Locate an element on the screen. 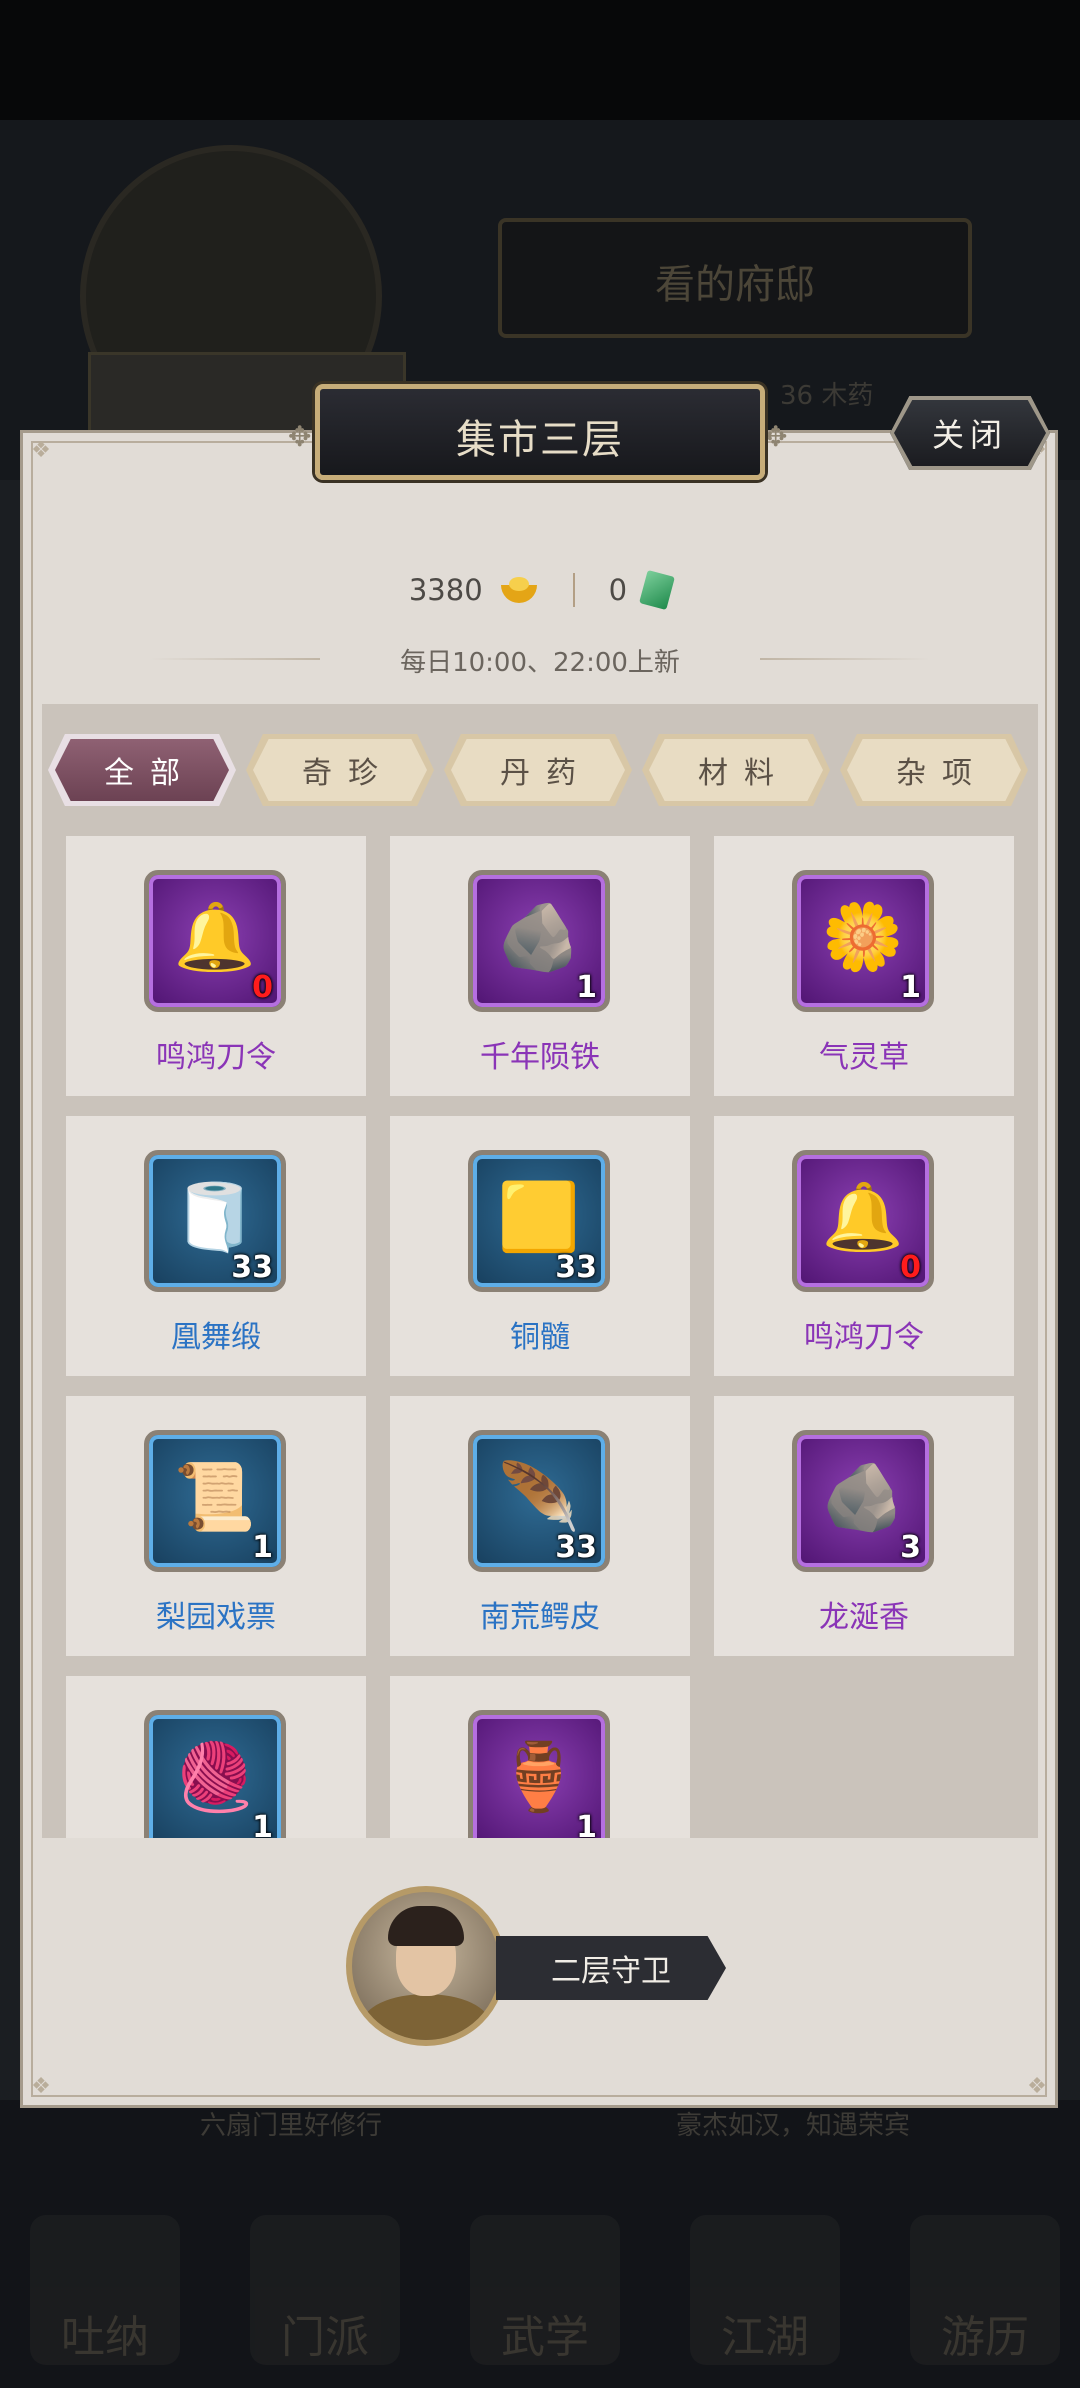 The width and height of the screenshot is (1080, 2388). jade-ticket-icon is located at coordinates (657, 590).